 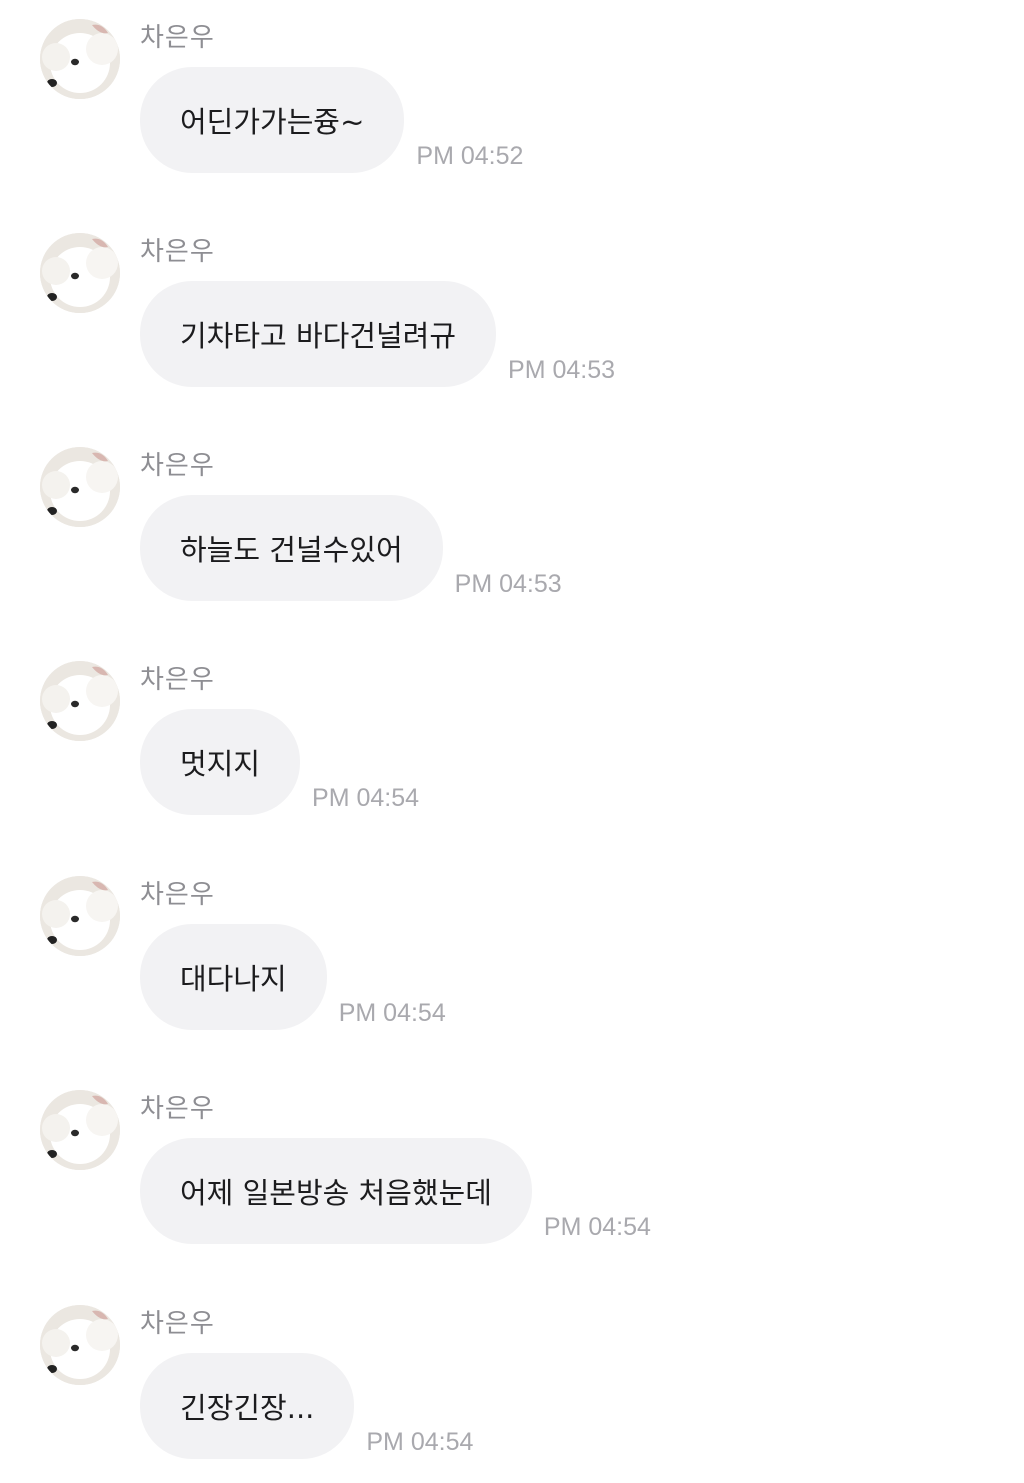 What do you see at coordinates (233, 977) in the screenshot?
I see `message-bubble: 대다나지` at bounding box center [233, 977].